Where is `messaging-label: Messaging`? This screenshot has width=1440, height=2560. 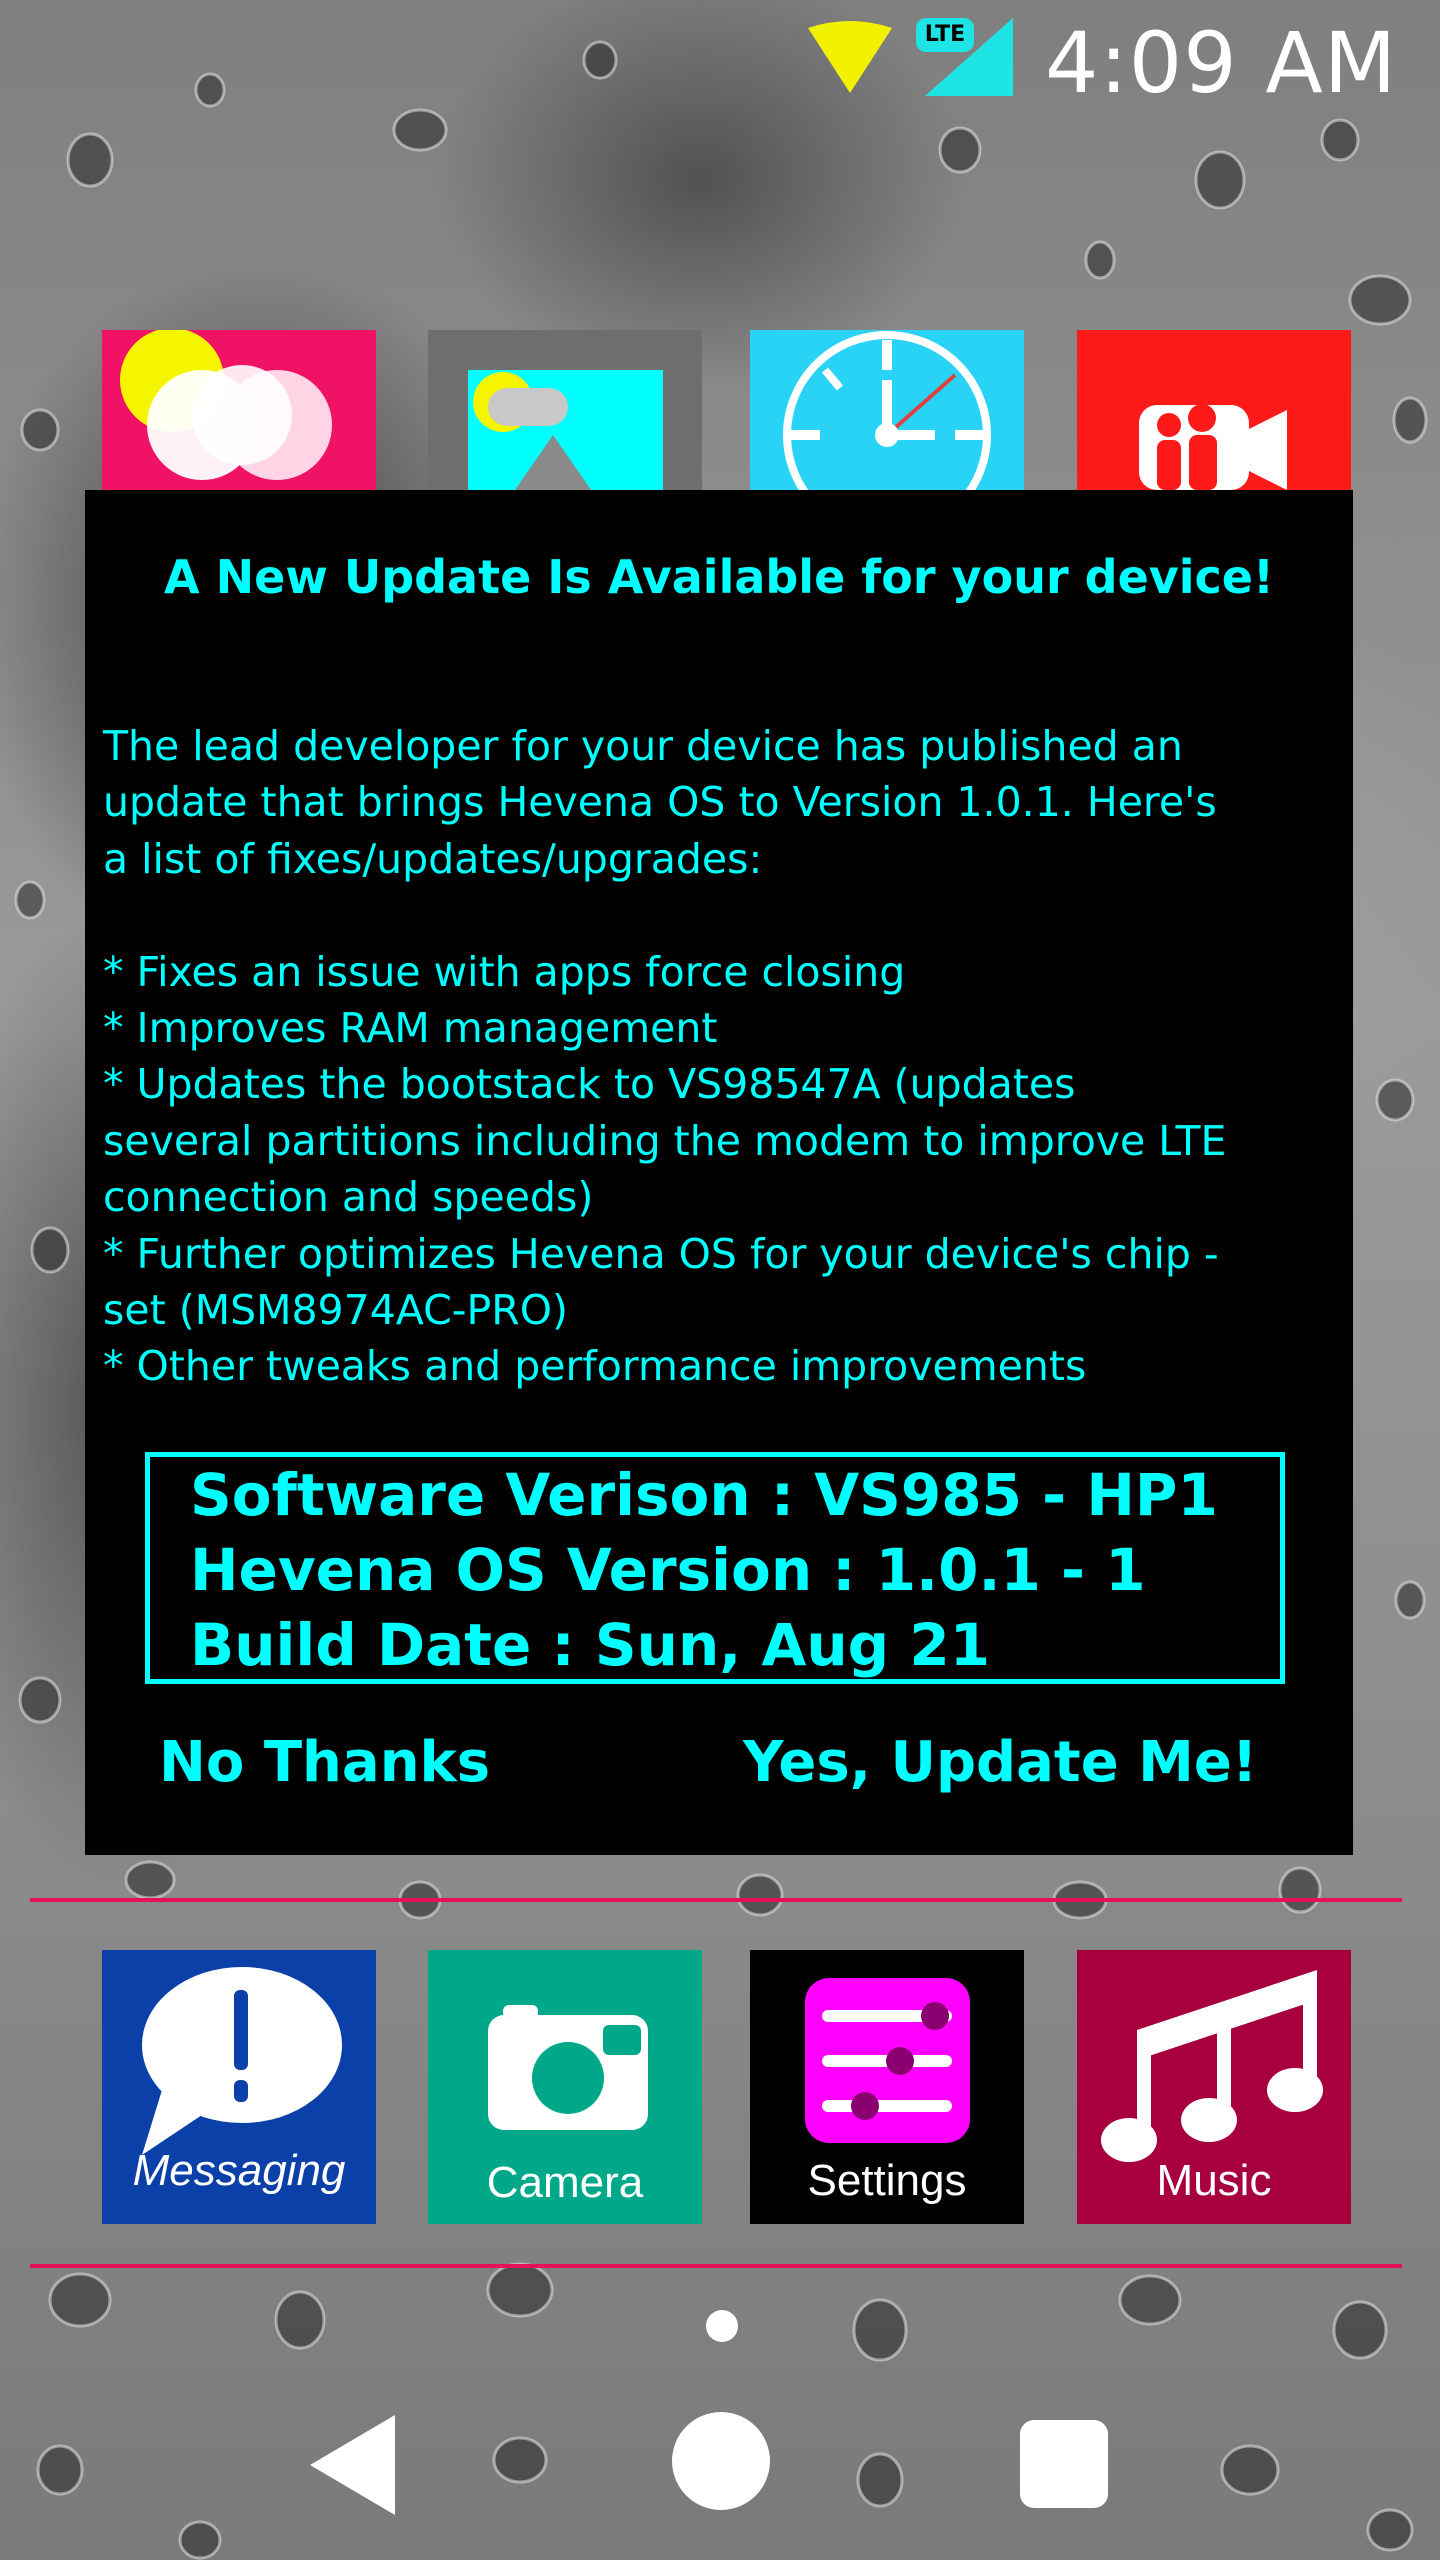
messaging-label: Messaging is located at coordinates (239, 2170).